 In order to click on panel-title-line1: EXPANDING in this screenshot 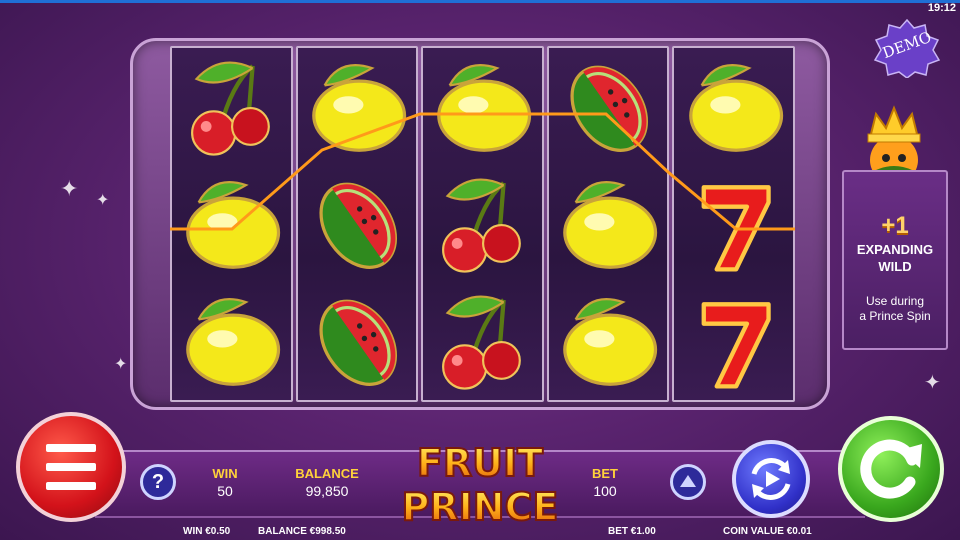, I will do `click(895, 249)`.